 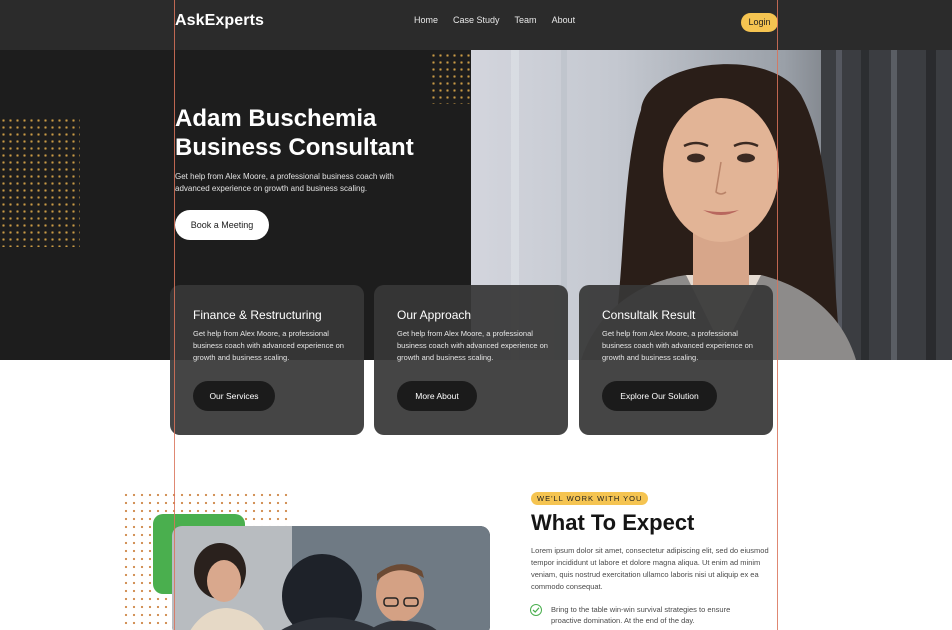 What do you see at coordinates (590, 498) in the screenshot?
I see `section-tag: WE'LL WORK WITH YOU` at bounding box center [590, 498].